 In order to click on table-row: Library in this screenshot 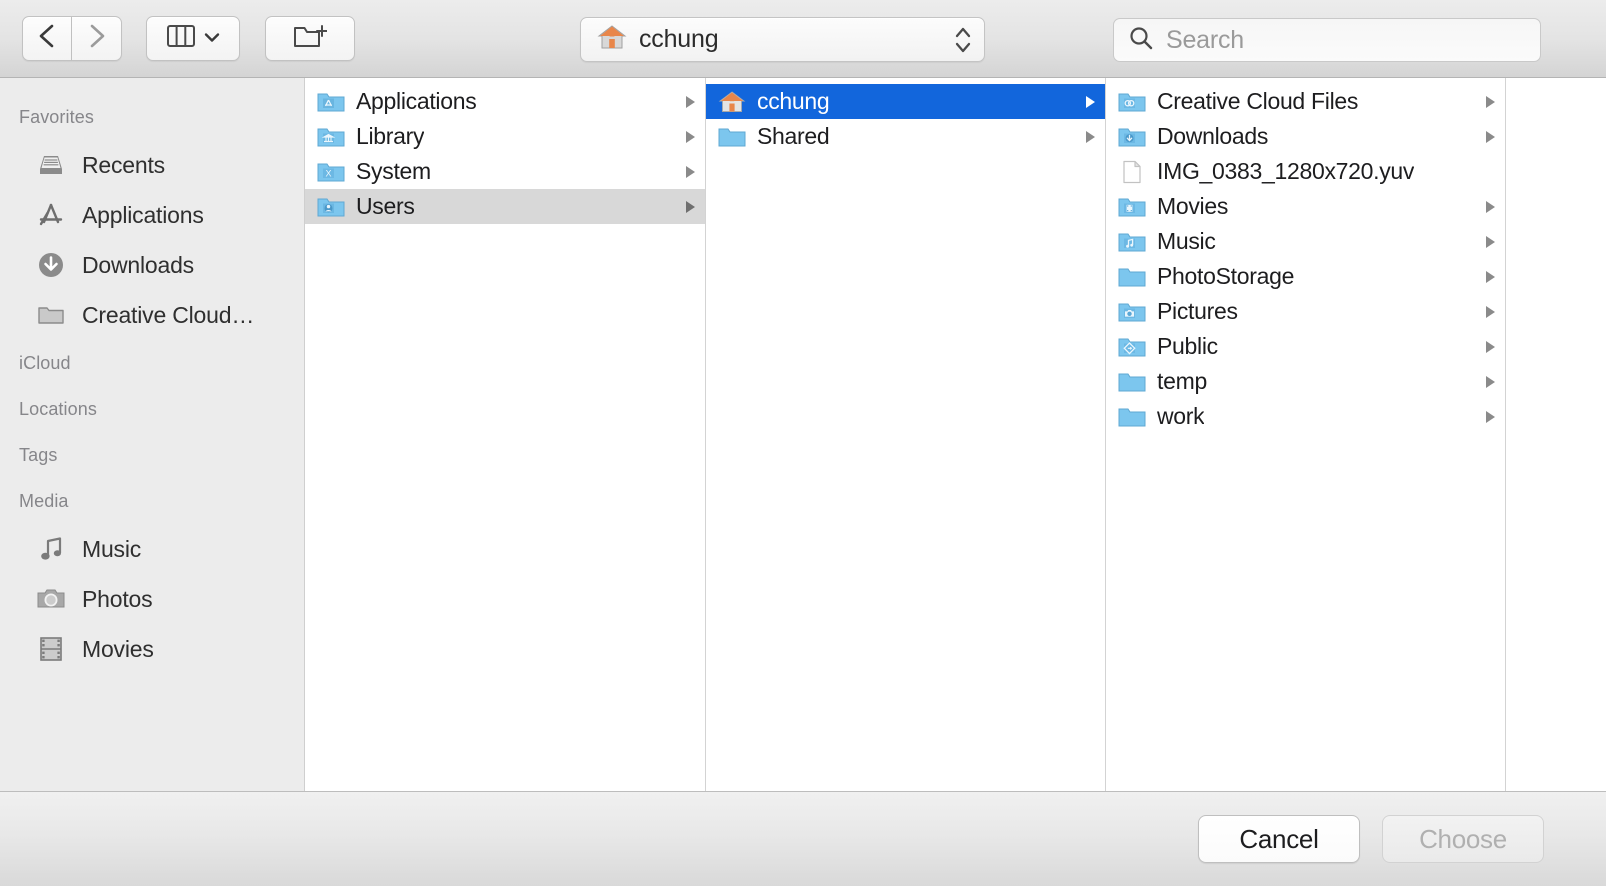, I will do `click(505, 136)`.